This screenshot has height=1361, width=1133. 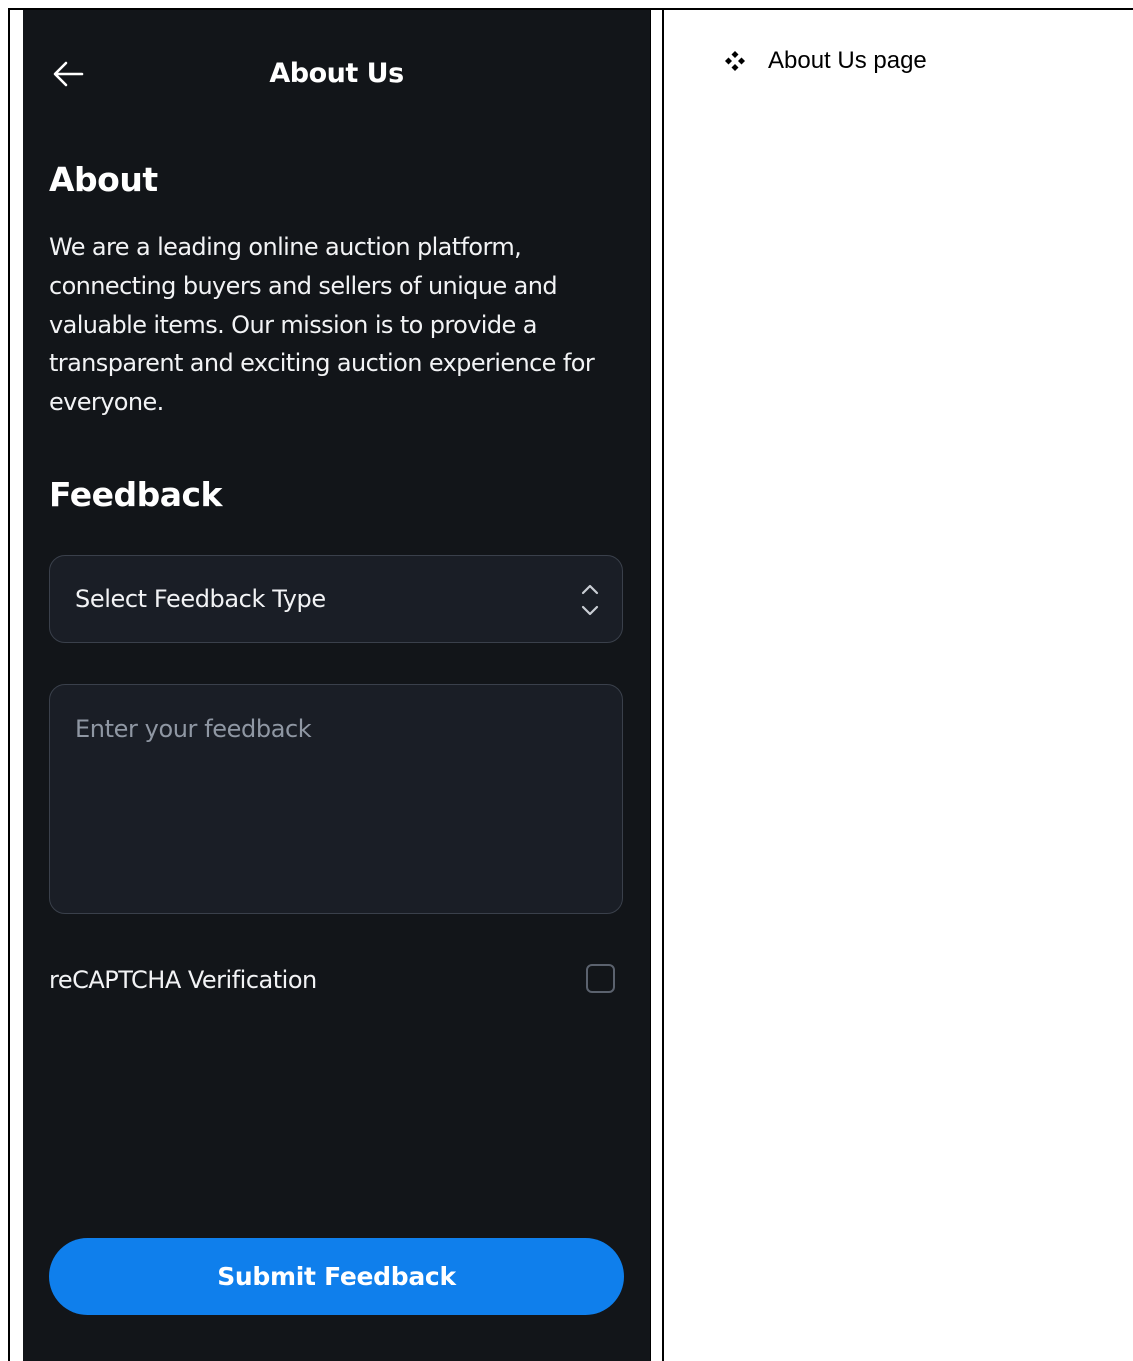 I want to click on about-heading: About, so click(x=103, y=179).